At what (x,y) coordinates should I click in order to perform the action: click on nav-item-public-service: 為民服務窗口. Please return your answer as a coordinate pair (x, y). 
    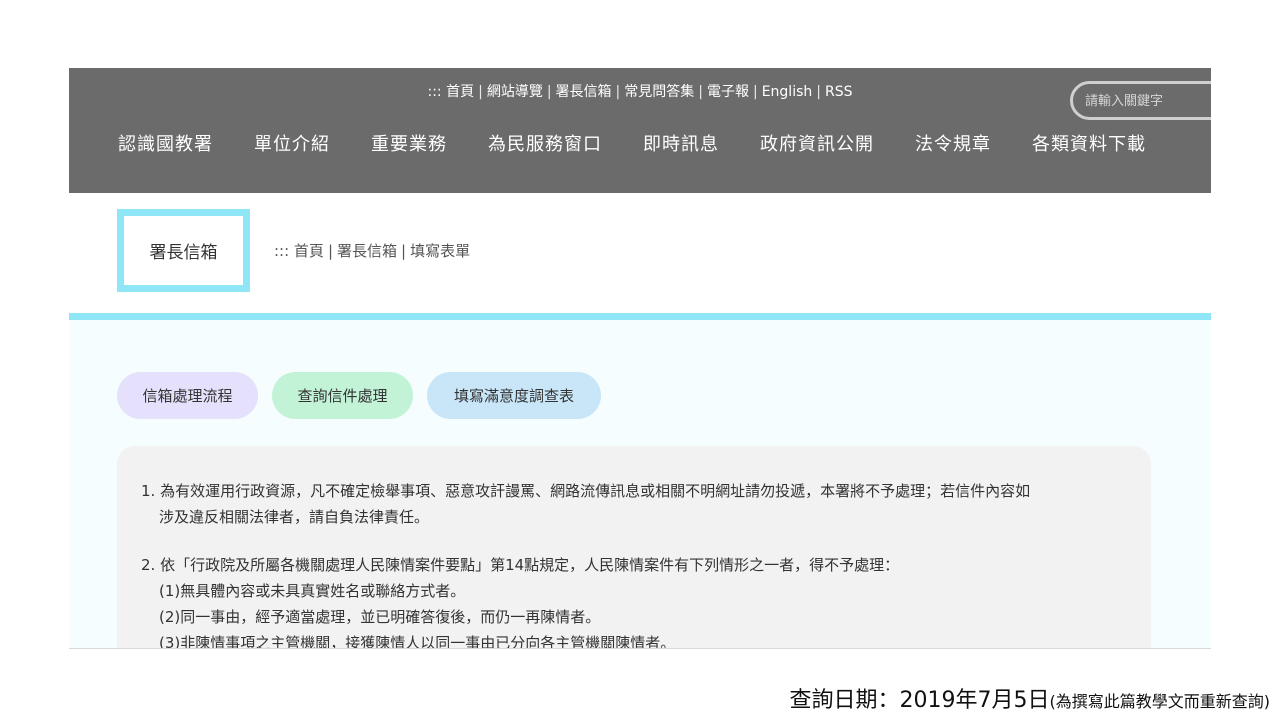
    Looking at the image, I should click on (545, 146).